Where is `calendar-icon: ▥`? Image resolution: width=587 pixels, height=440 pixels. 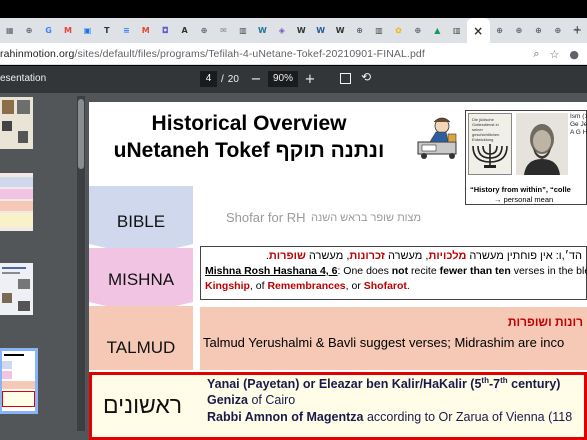
calendar-icon: ▥ is located at coordinates (457, 30).